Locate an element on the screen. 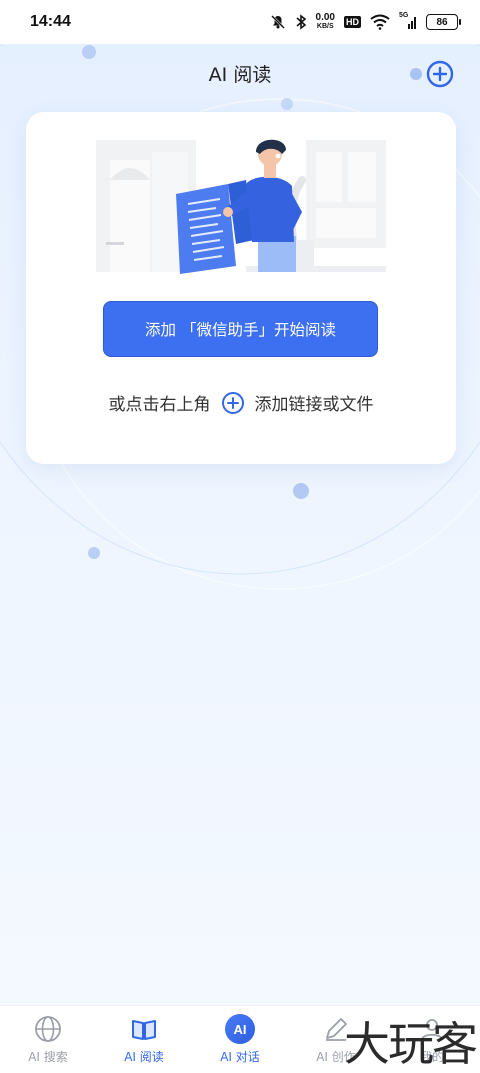 Image resolution: width=480 pixels, height=1073 pixels. globe-icon is located at coordinates (48, 1029).